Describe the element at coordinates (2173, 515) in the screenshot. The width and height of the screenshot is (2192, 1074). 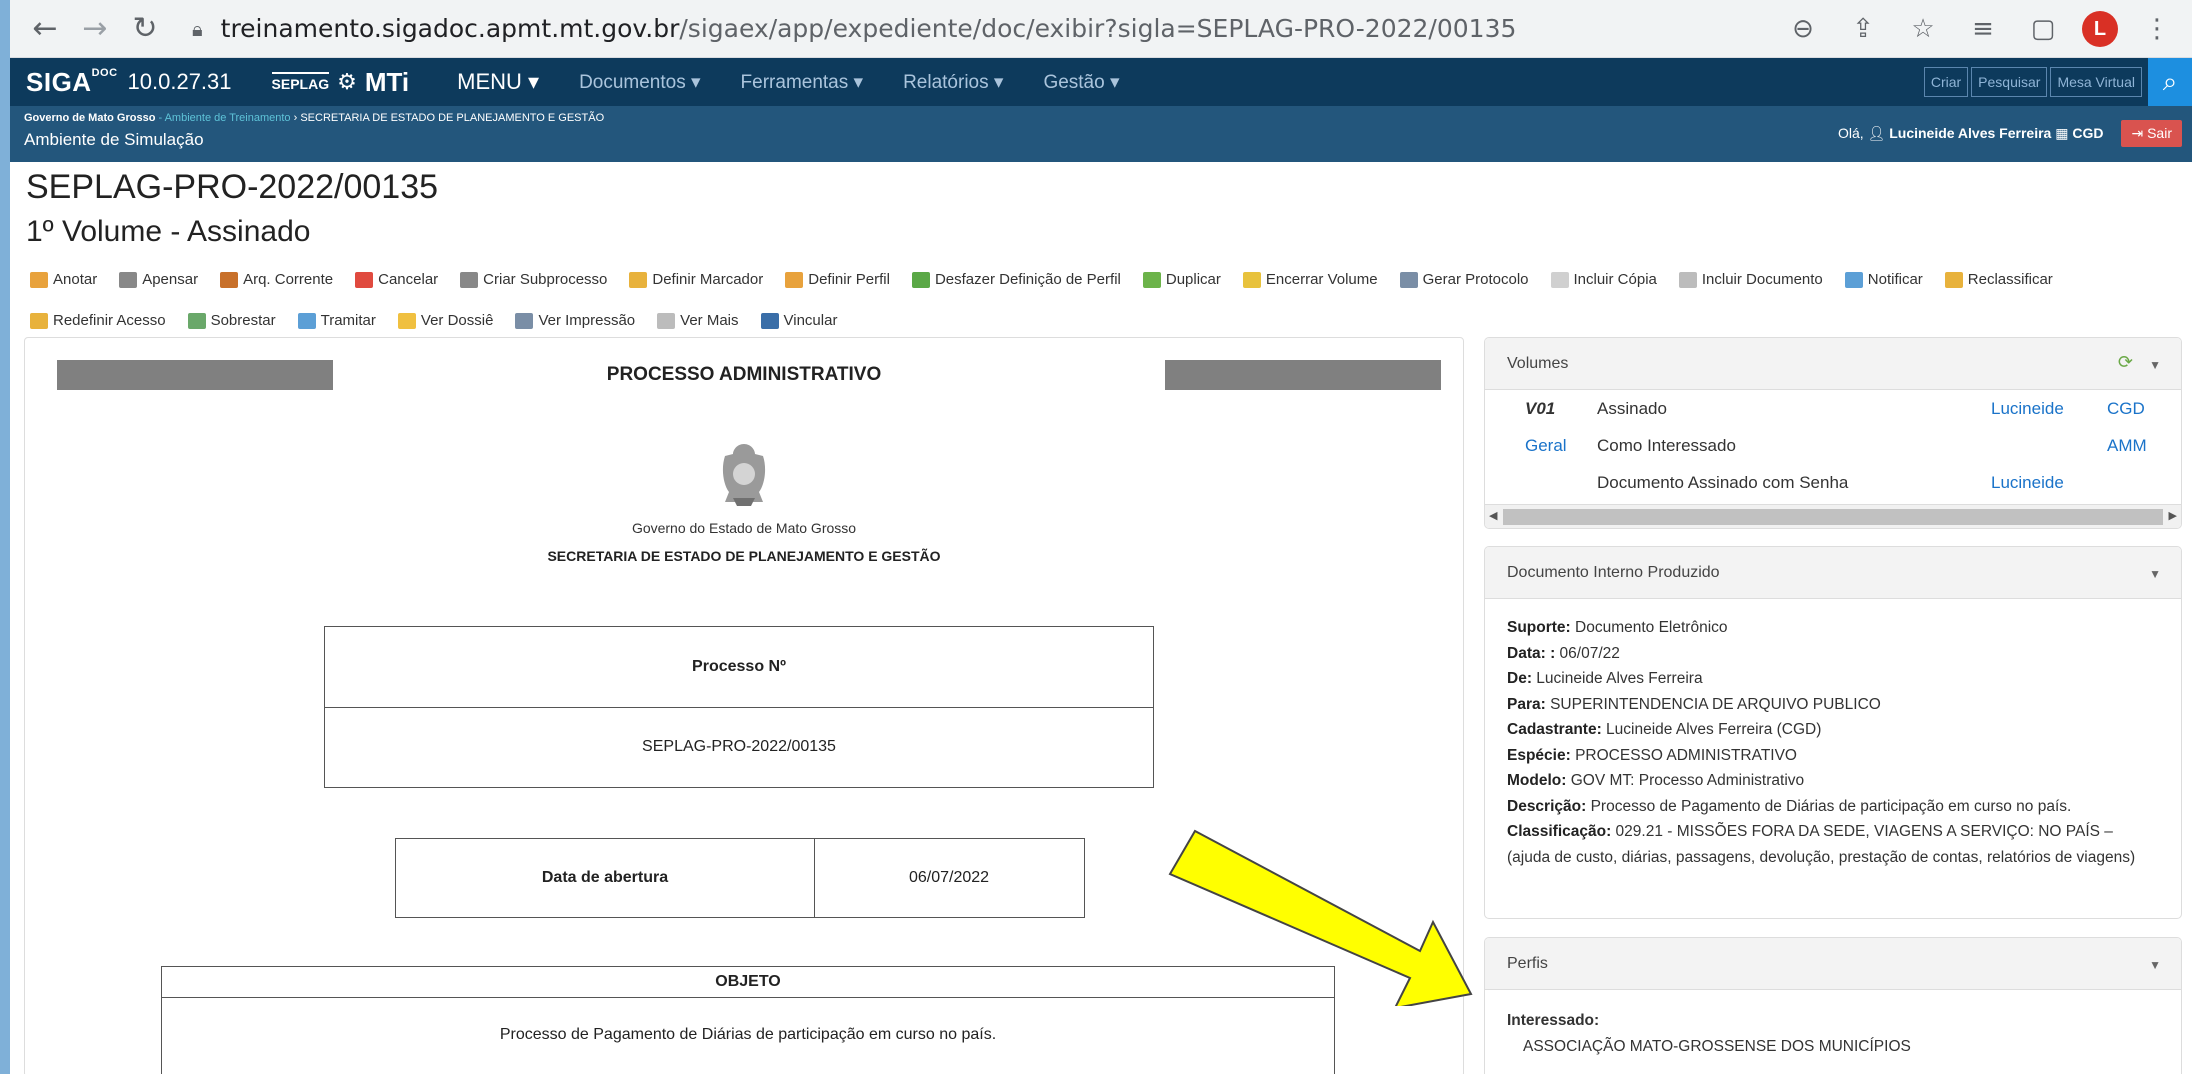
I see `scroll-right-icon: ▶` at that location.